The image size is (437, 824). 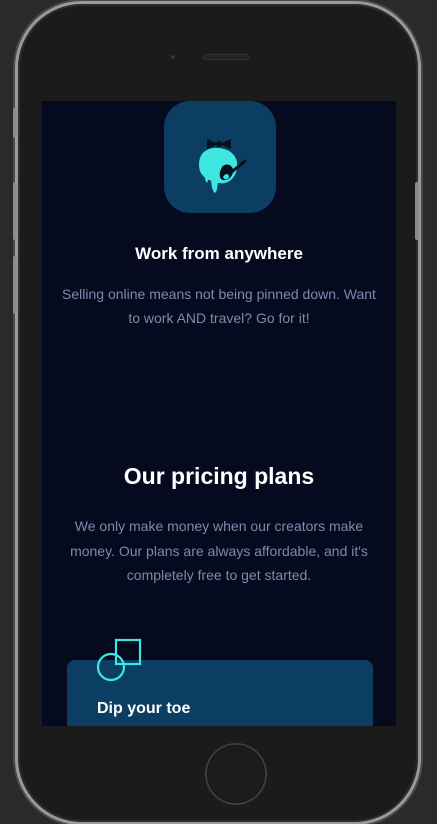 I want to click on overlapping-shapes-icon, so click(x=119, y=660).